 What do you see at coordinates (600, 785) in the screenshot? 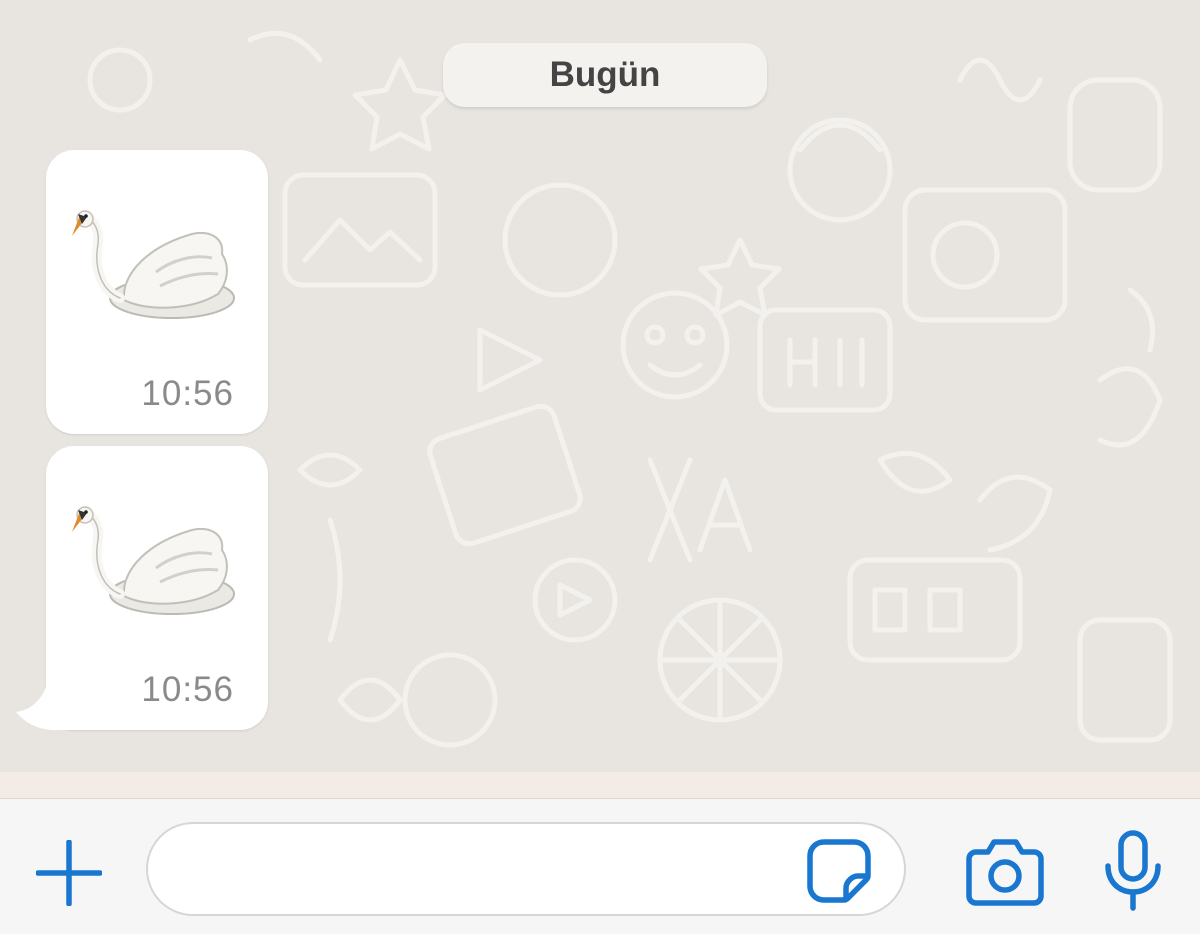
I see `chat-footer-divider` at bounding box center [600, 785].